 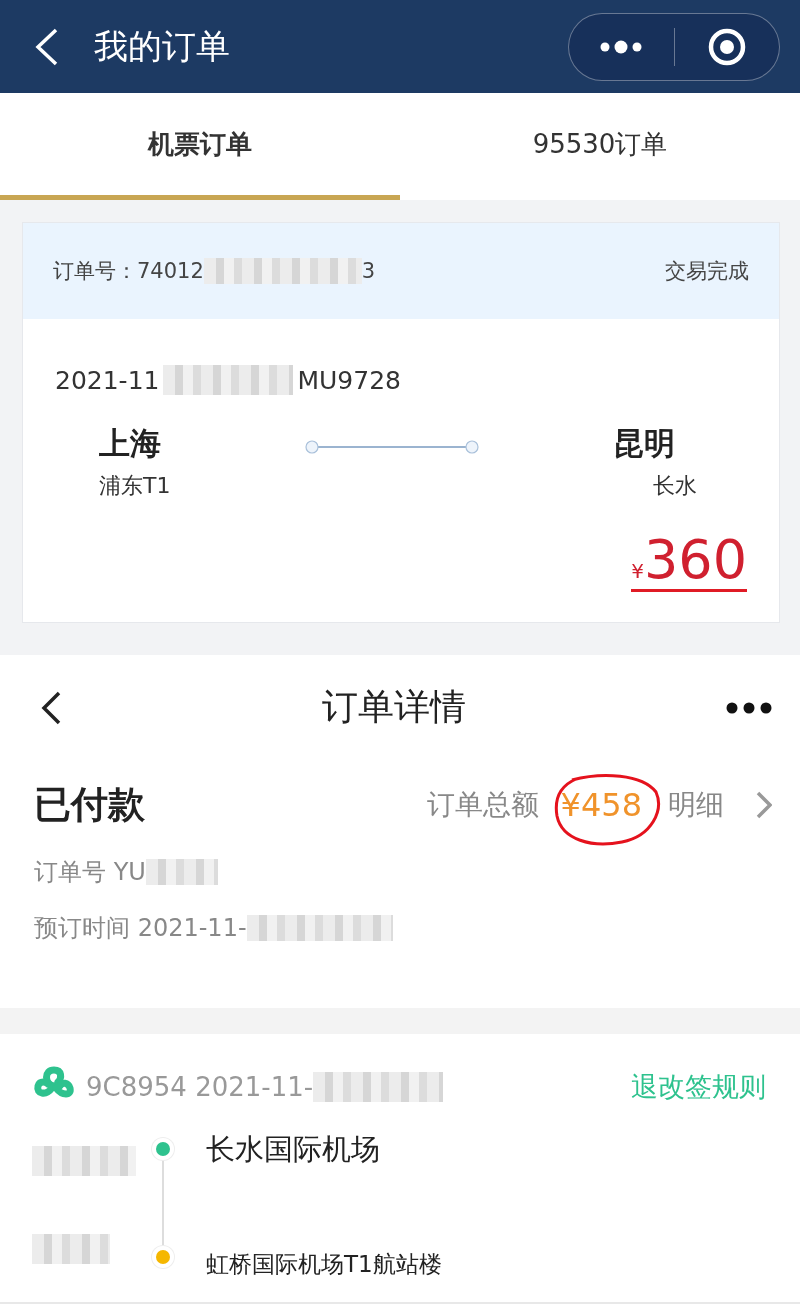 I want to click on order-number: 订单号：74012, so click(x=128, y=271).